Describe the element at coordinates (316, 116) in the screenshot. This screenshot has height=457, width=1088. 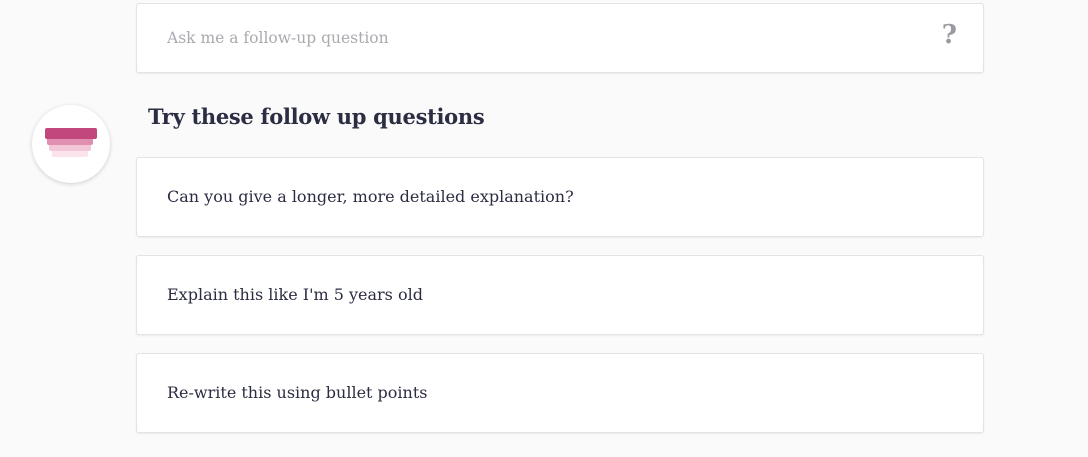
I see `suggestions-heading: Try these follow up questions` at that location.